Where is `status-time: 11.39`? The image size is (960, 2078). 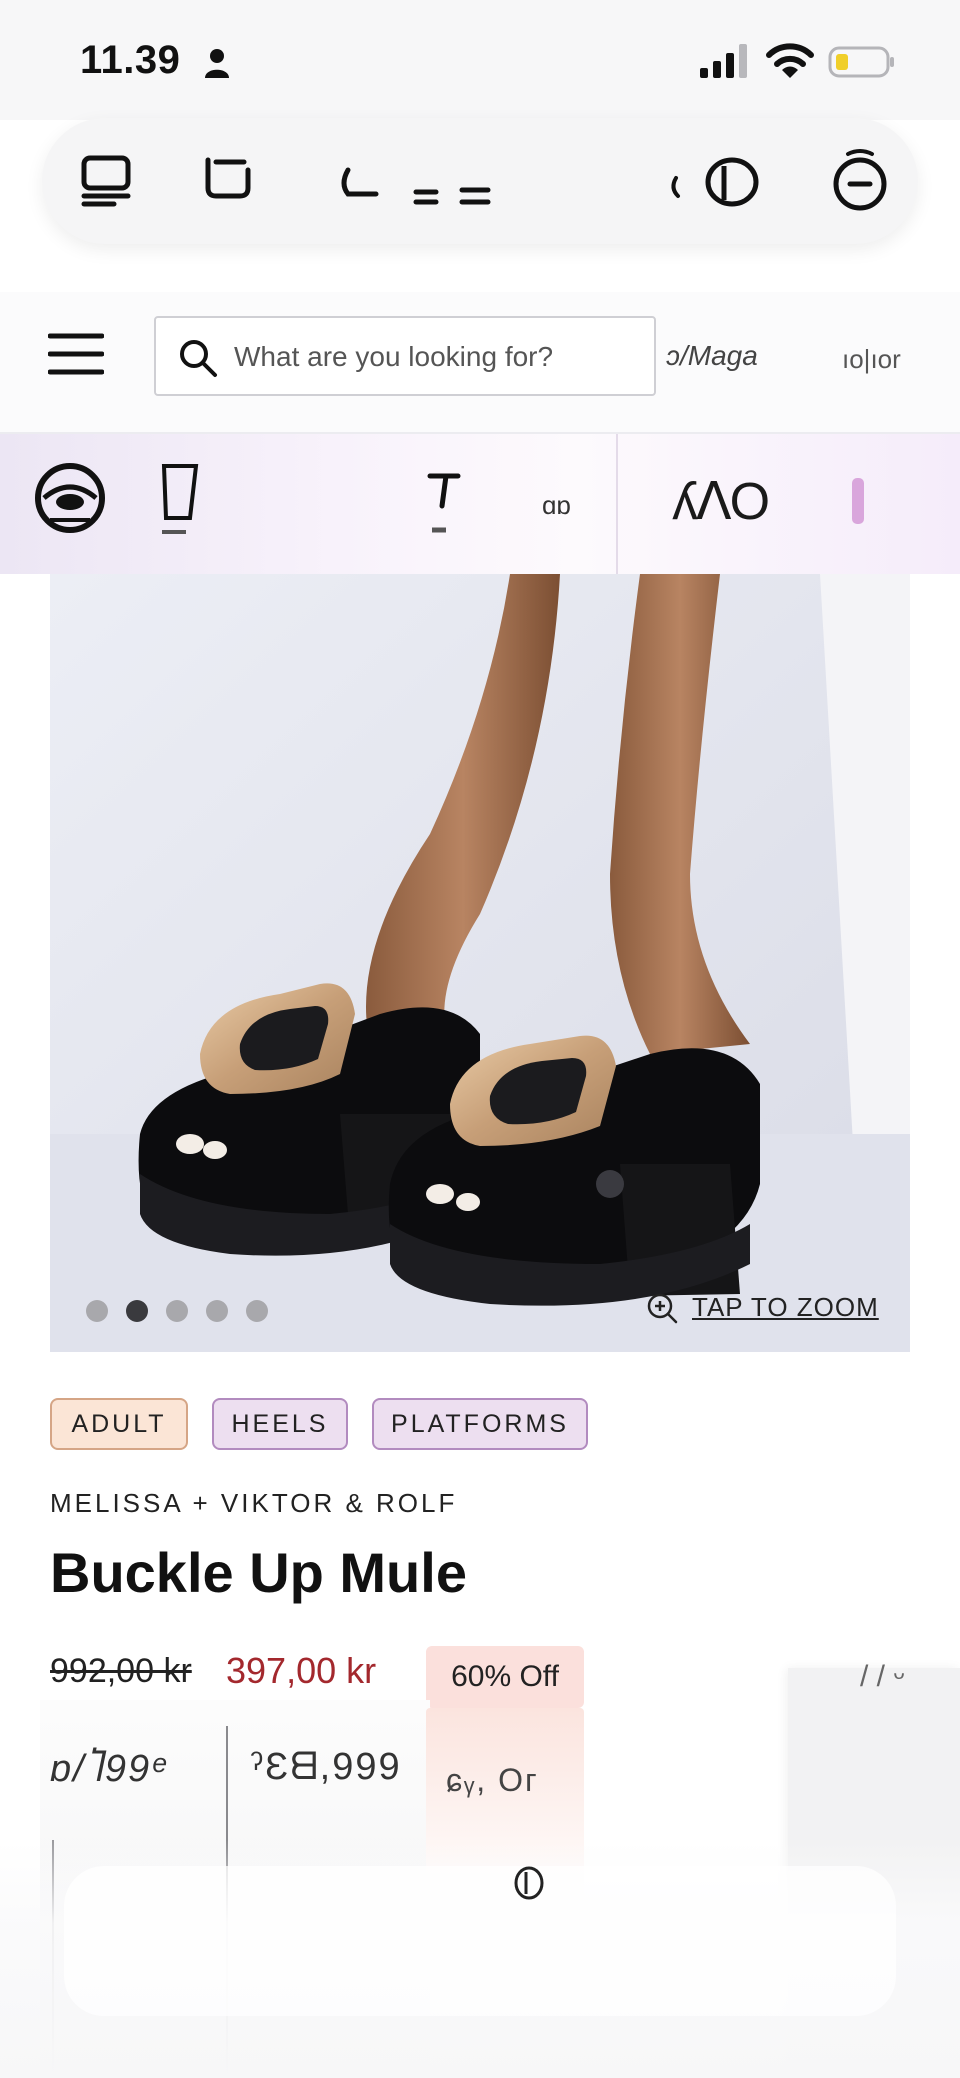 status-time: 11.39 is located at coordinates (130, 60).